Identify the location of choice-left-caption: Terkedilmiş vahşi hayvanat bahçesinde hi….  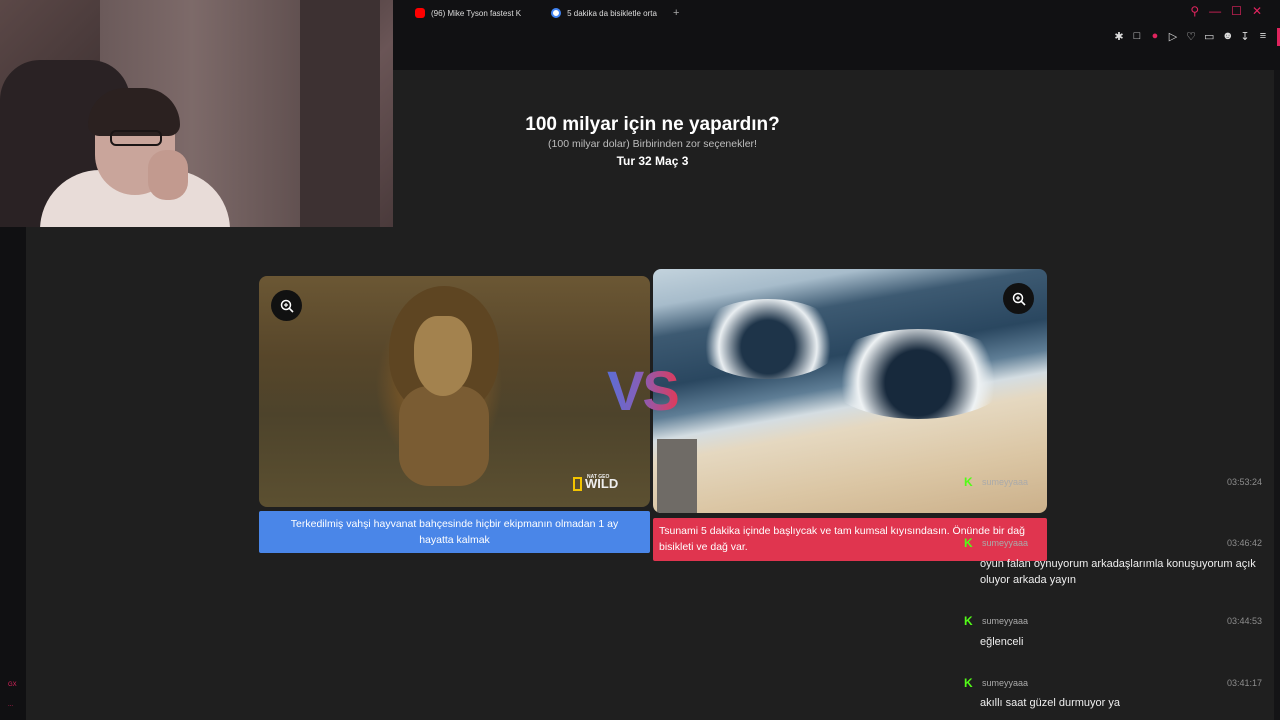
(454, 532).